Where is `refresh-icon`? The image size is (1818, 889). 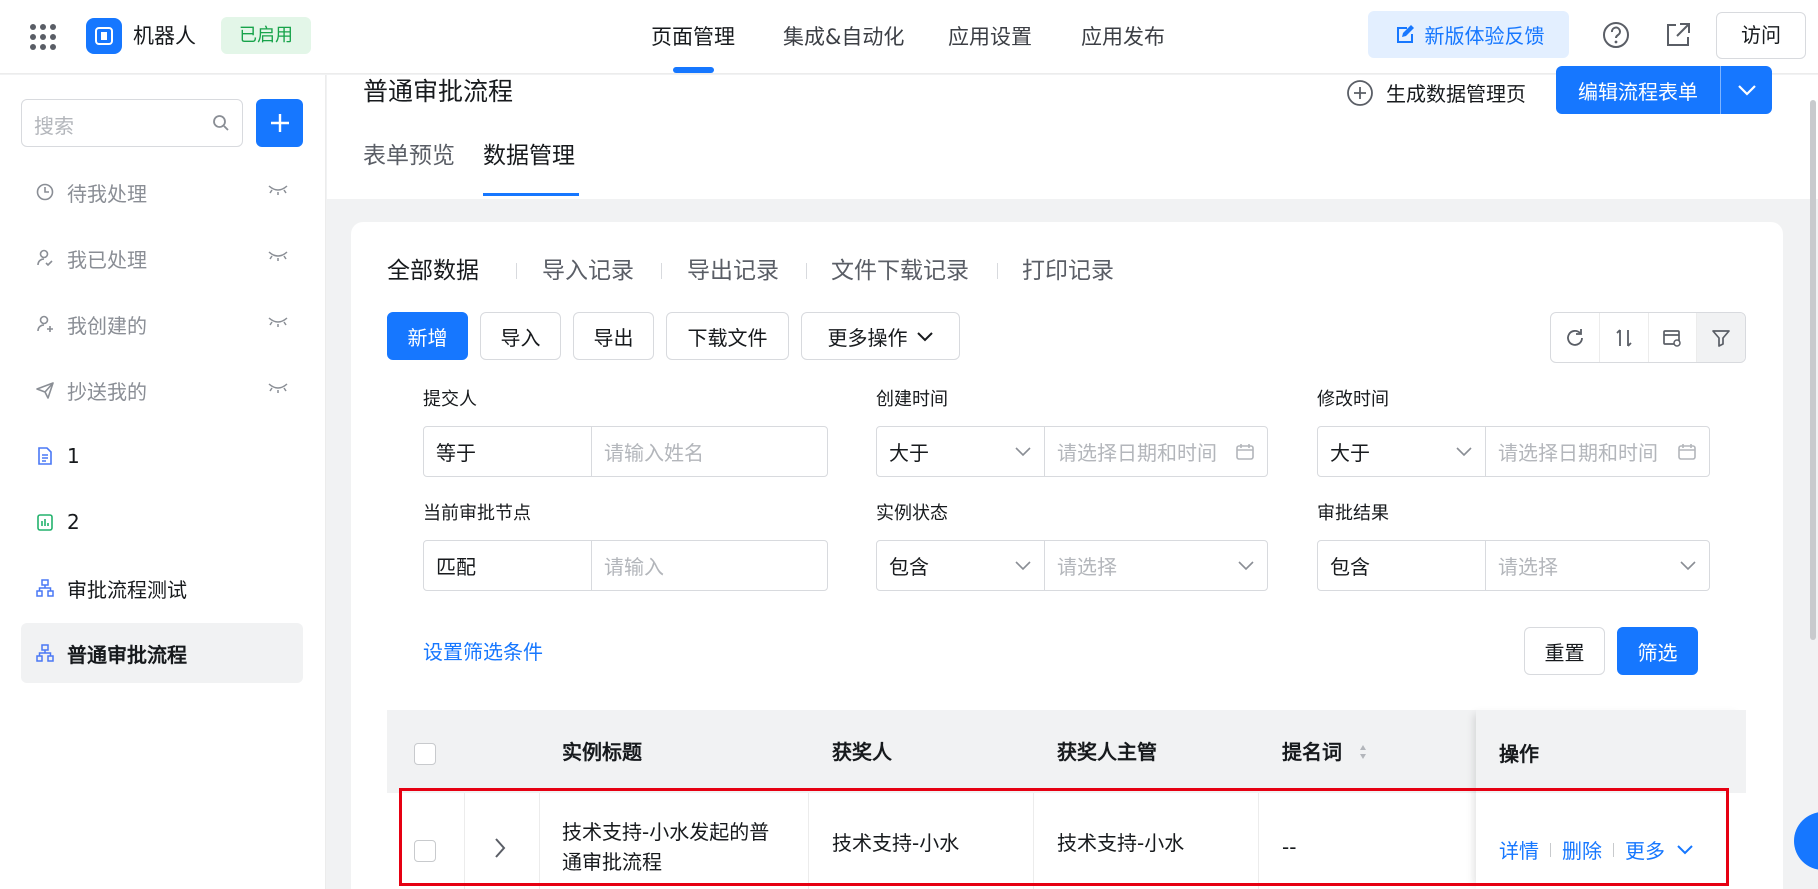 refresh-icon is located at coordinates (1574, 337).